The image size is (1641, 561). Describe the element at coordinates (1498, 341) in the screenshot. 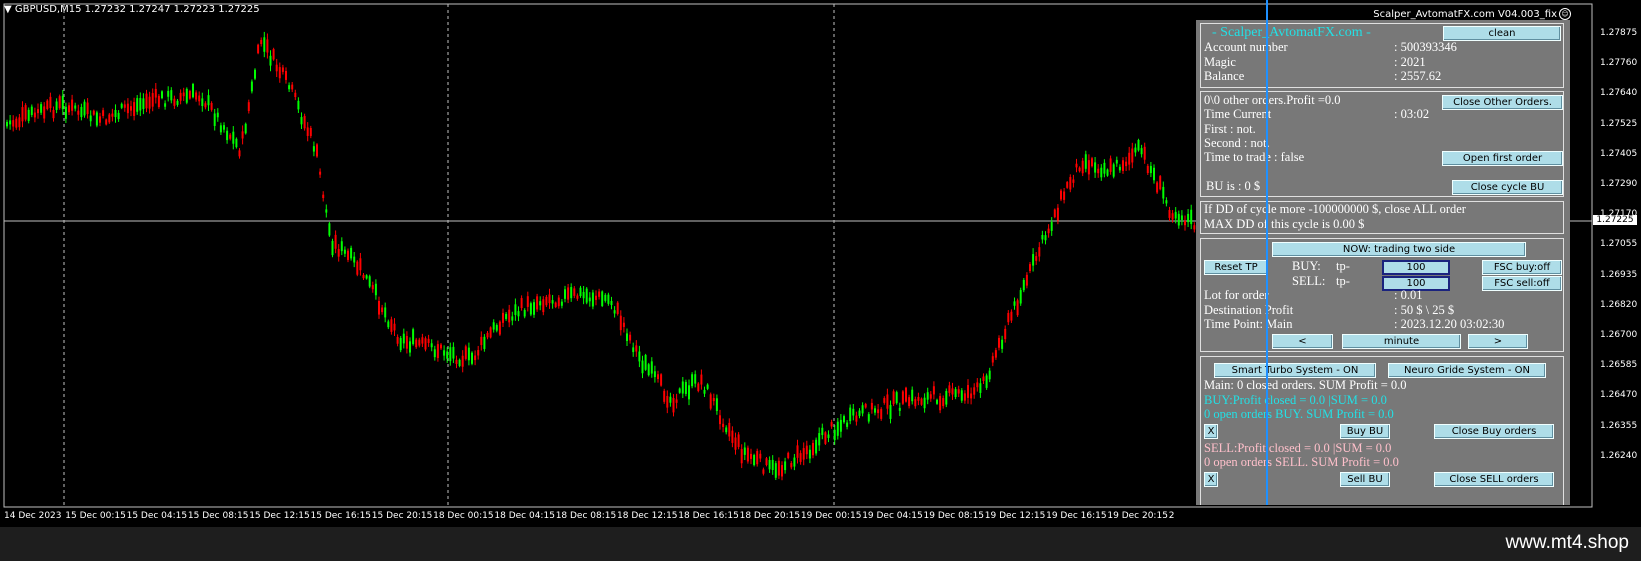

I see `time-point-next-button: >` at that location.